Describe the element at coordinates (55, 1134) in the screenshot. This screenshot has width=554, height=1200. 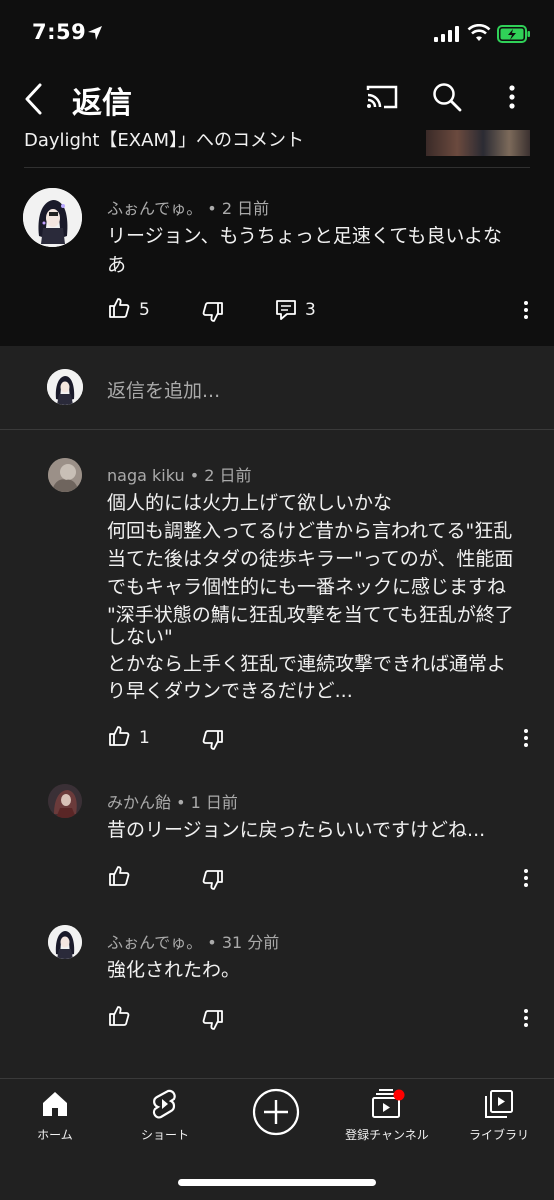
I see `nav-home-label: ホーム` at that location.